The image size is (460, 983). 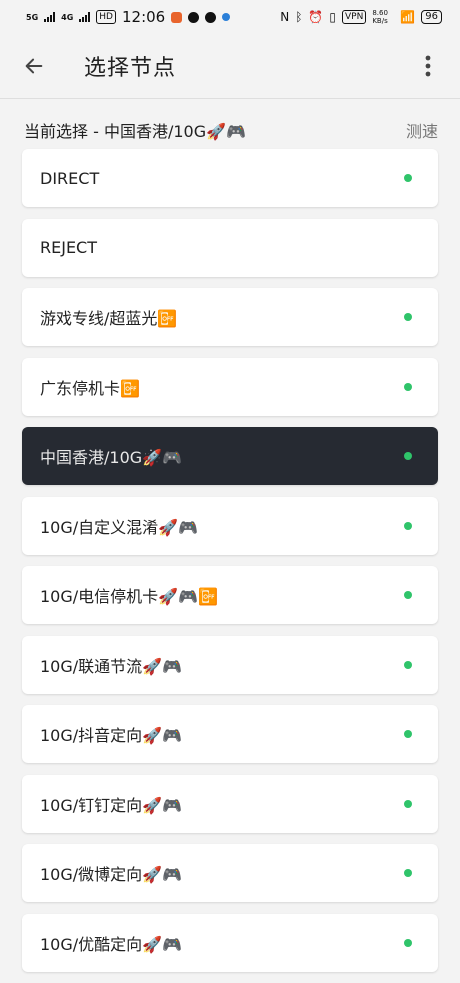 I want to click on battery-level: 96, so click(x=431, y=16).